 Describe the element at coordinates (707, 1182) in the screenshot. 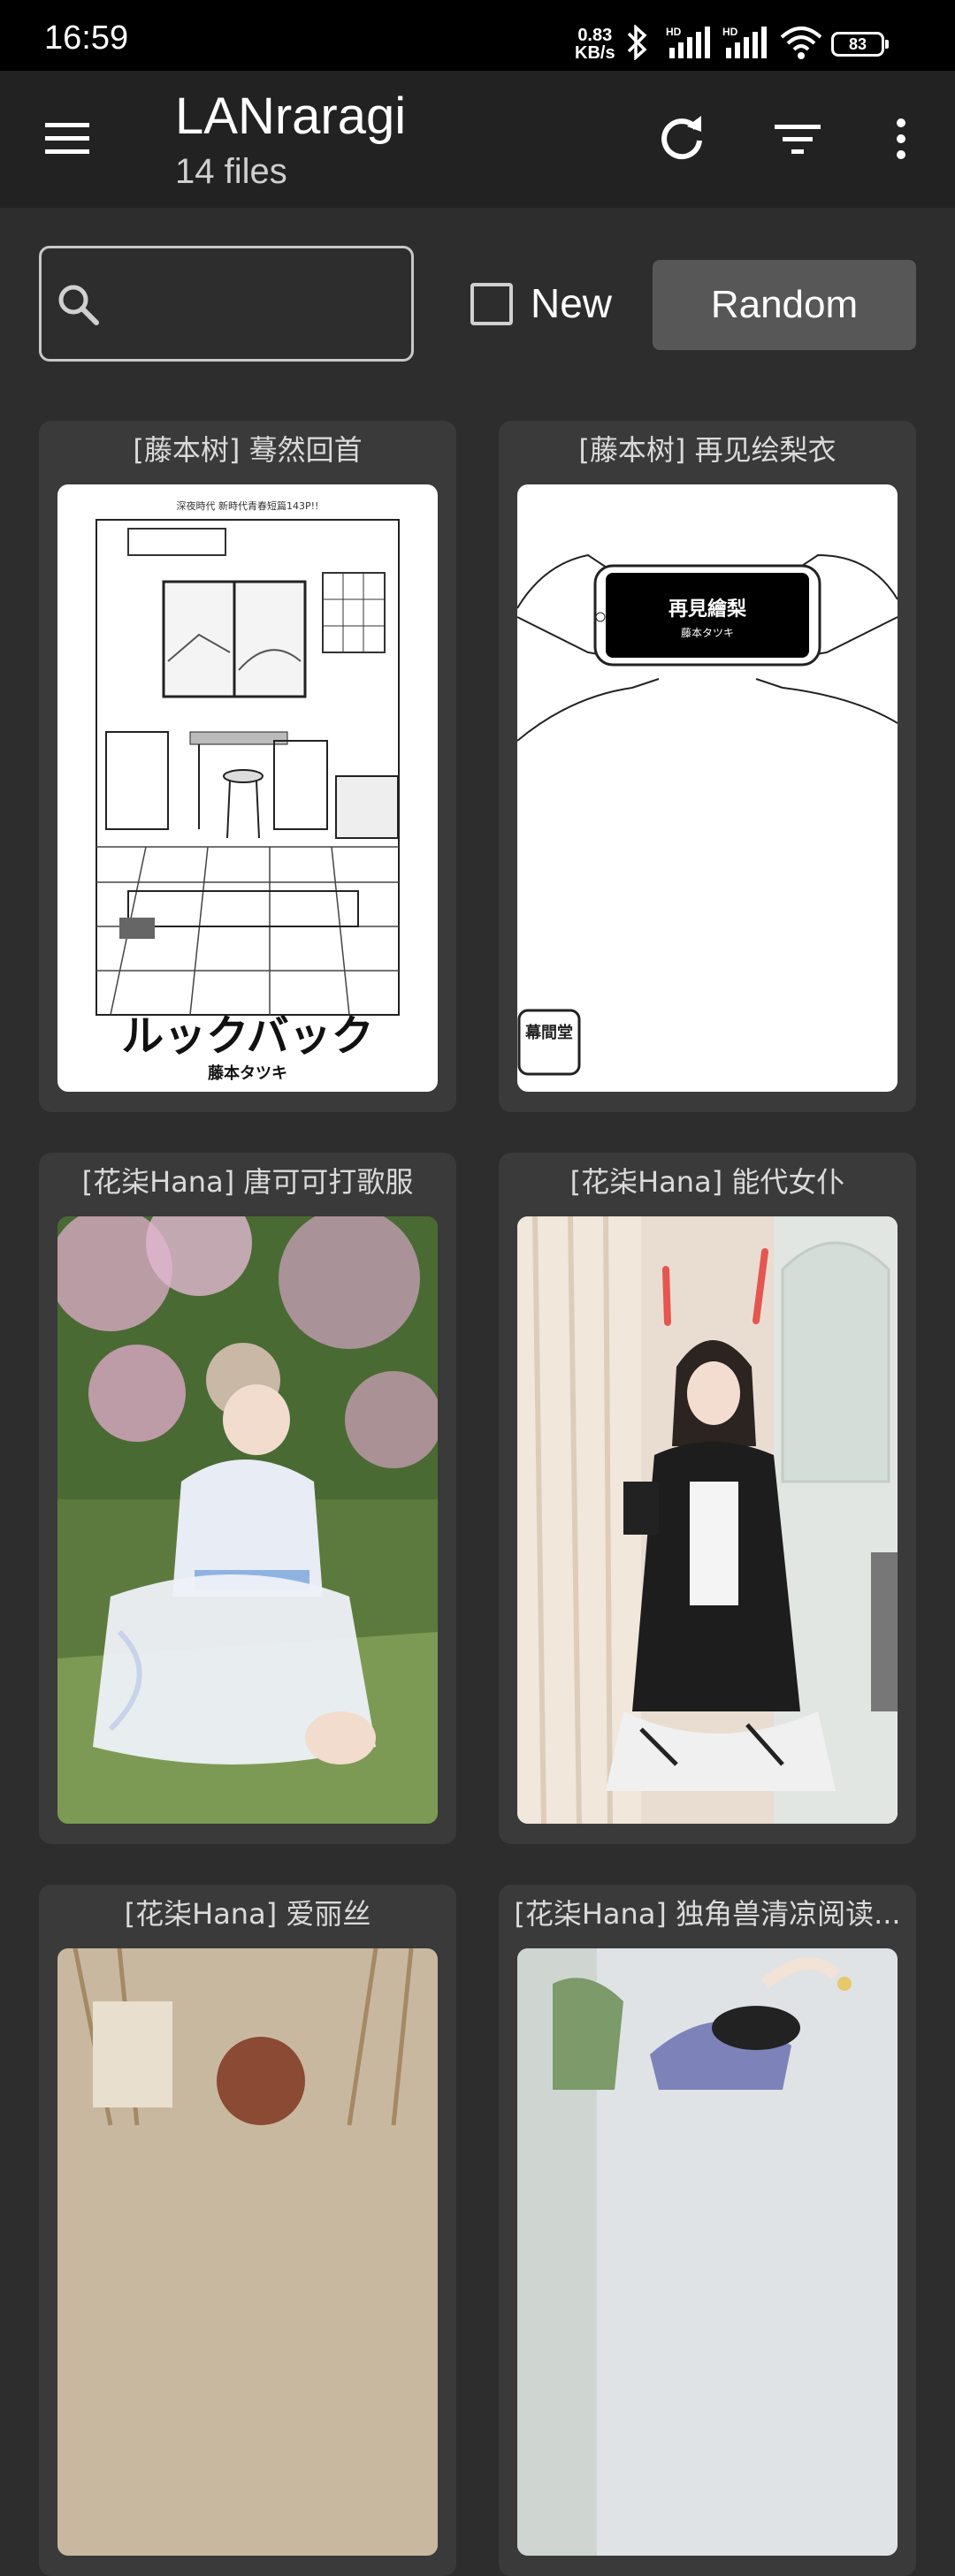

I see `archive-title: [花柒Hana] 能代女仆` at that location.